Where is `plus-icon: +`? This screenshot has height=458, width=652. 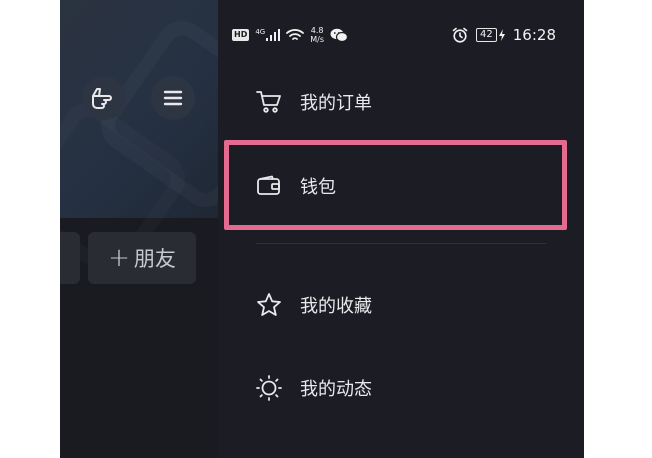
plus-icon: + is located at coordinates (119, 258).